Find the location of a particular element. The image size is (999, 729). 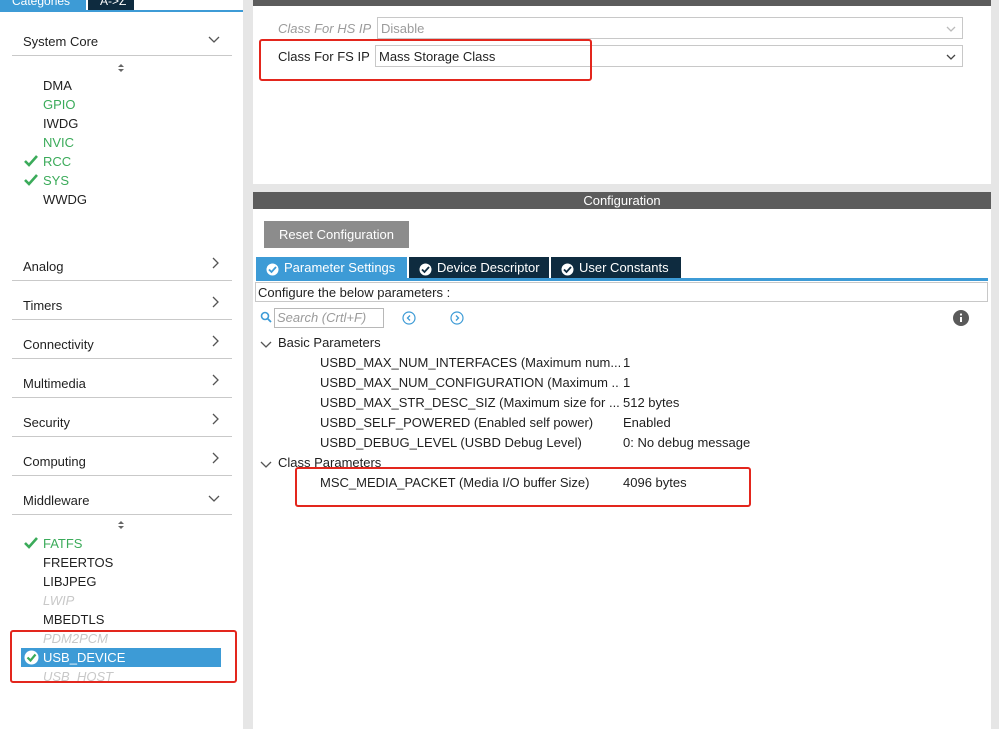

item-dma: DMA is located at coordinates (57, 85).